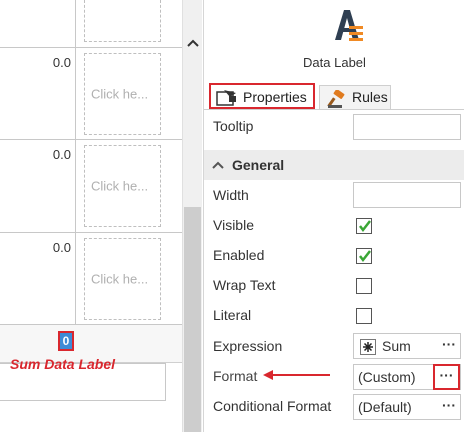 Image resolution: width=464 pixels, height=432 pixels. I want to click on expression-value: Sum, so click(396, 346).